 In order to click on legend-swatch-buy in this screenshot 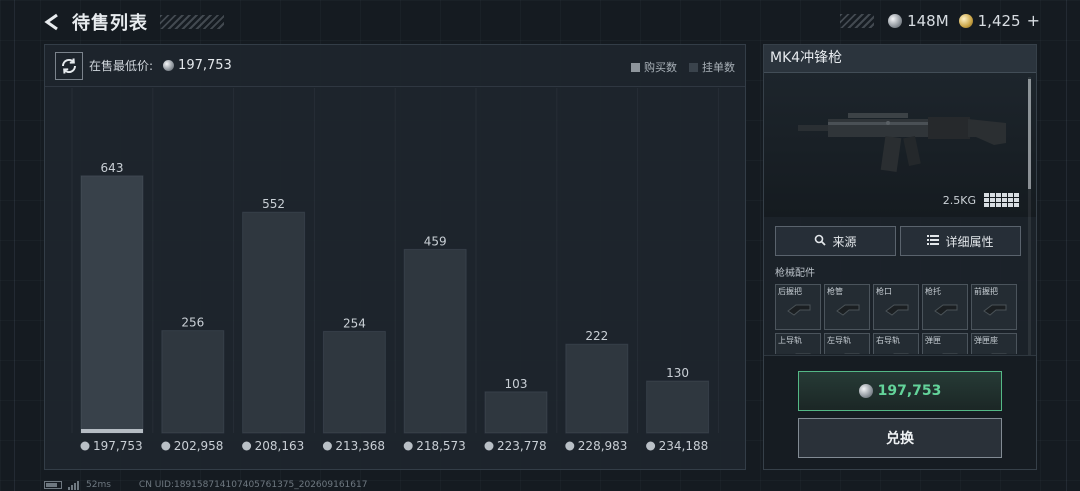, I will do `click(635, 67)`.